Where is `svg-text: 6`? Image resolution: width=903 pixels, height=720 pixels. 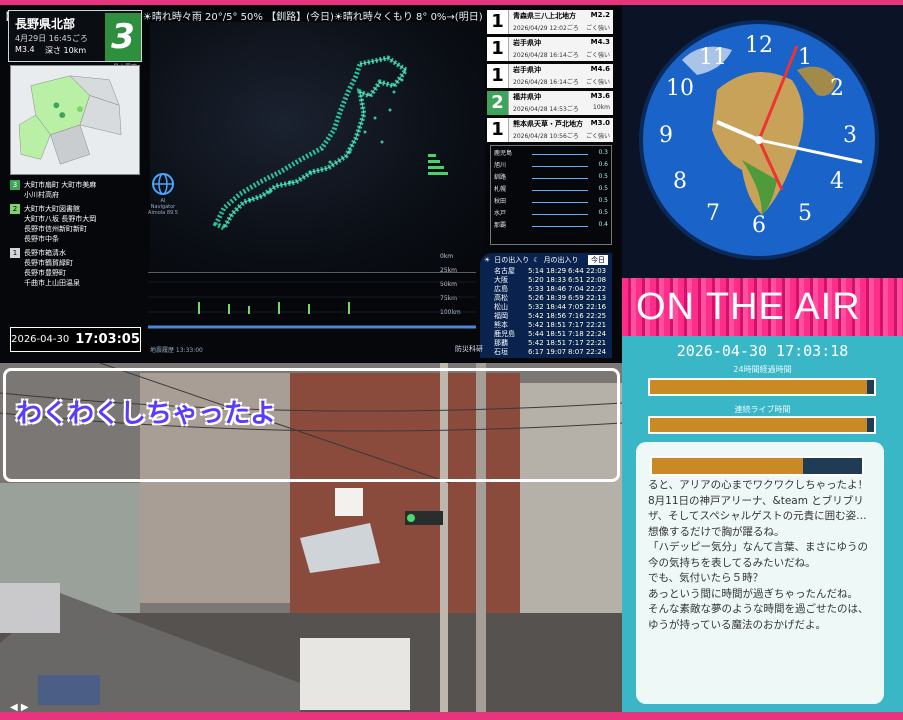 svg-text: 6 is located at coordinates (759, 225).